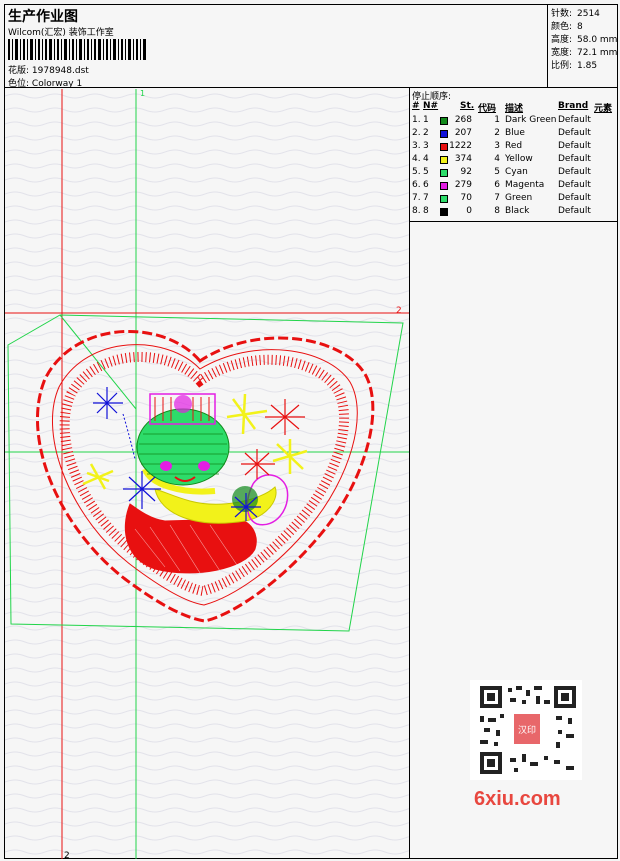 Image resolution: width=620 pixels, height=861 pixels. I want to click on cell-n: 7, so click(426, 198).